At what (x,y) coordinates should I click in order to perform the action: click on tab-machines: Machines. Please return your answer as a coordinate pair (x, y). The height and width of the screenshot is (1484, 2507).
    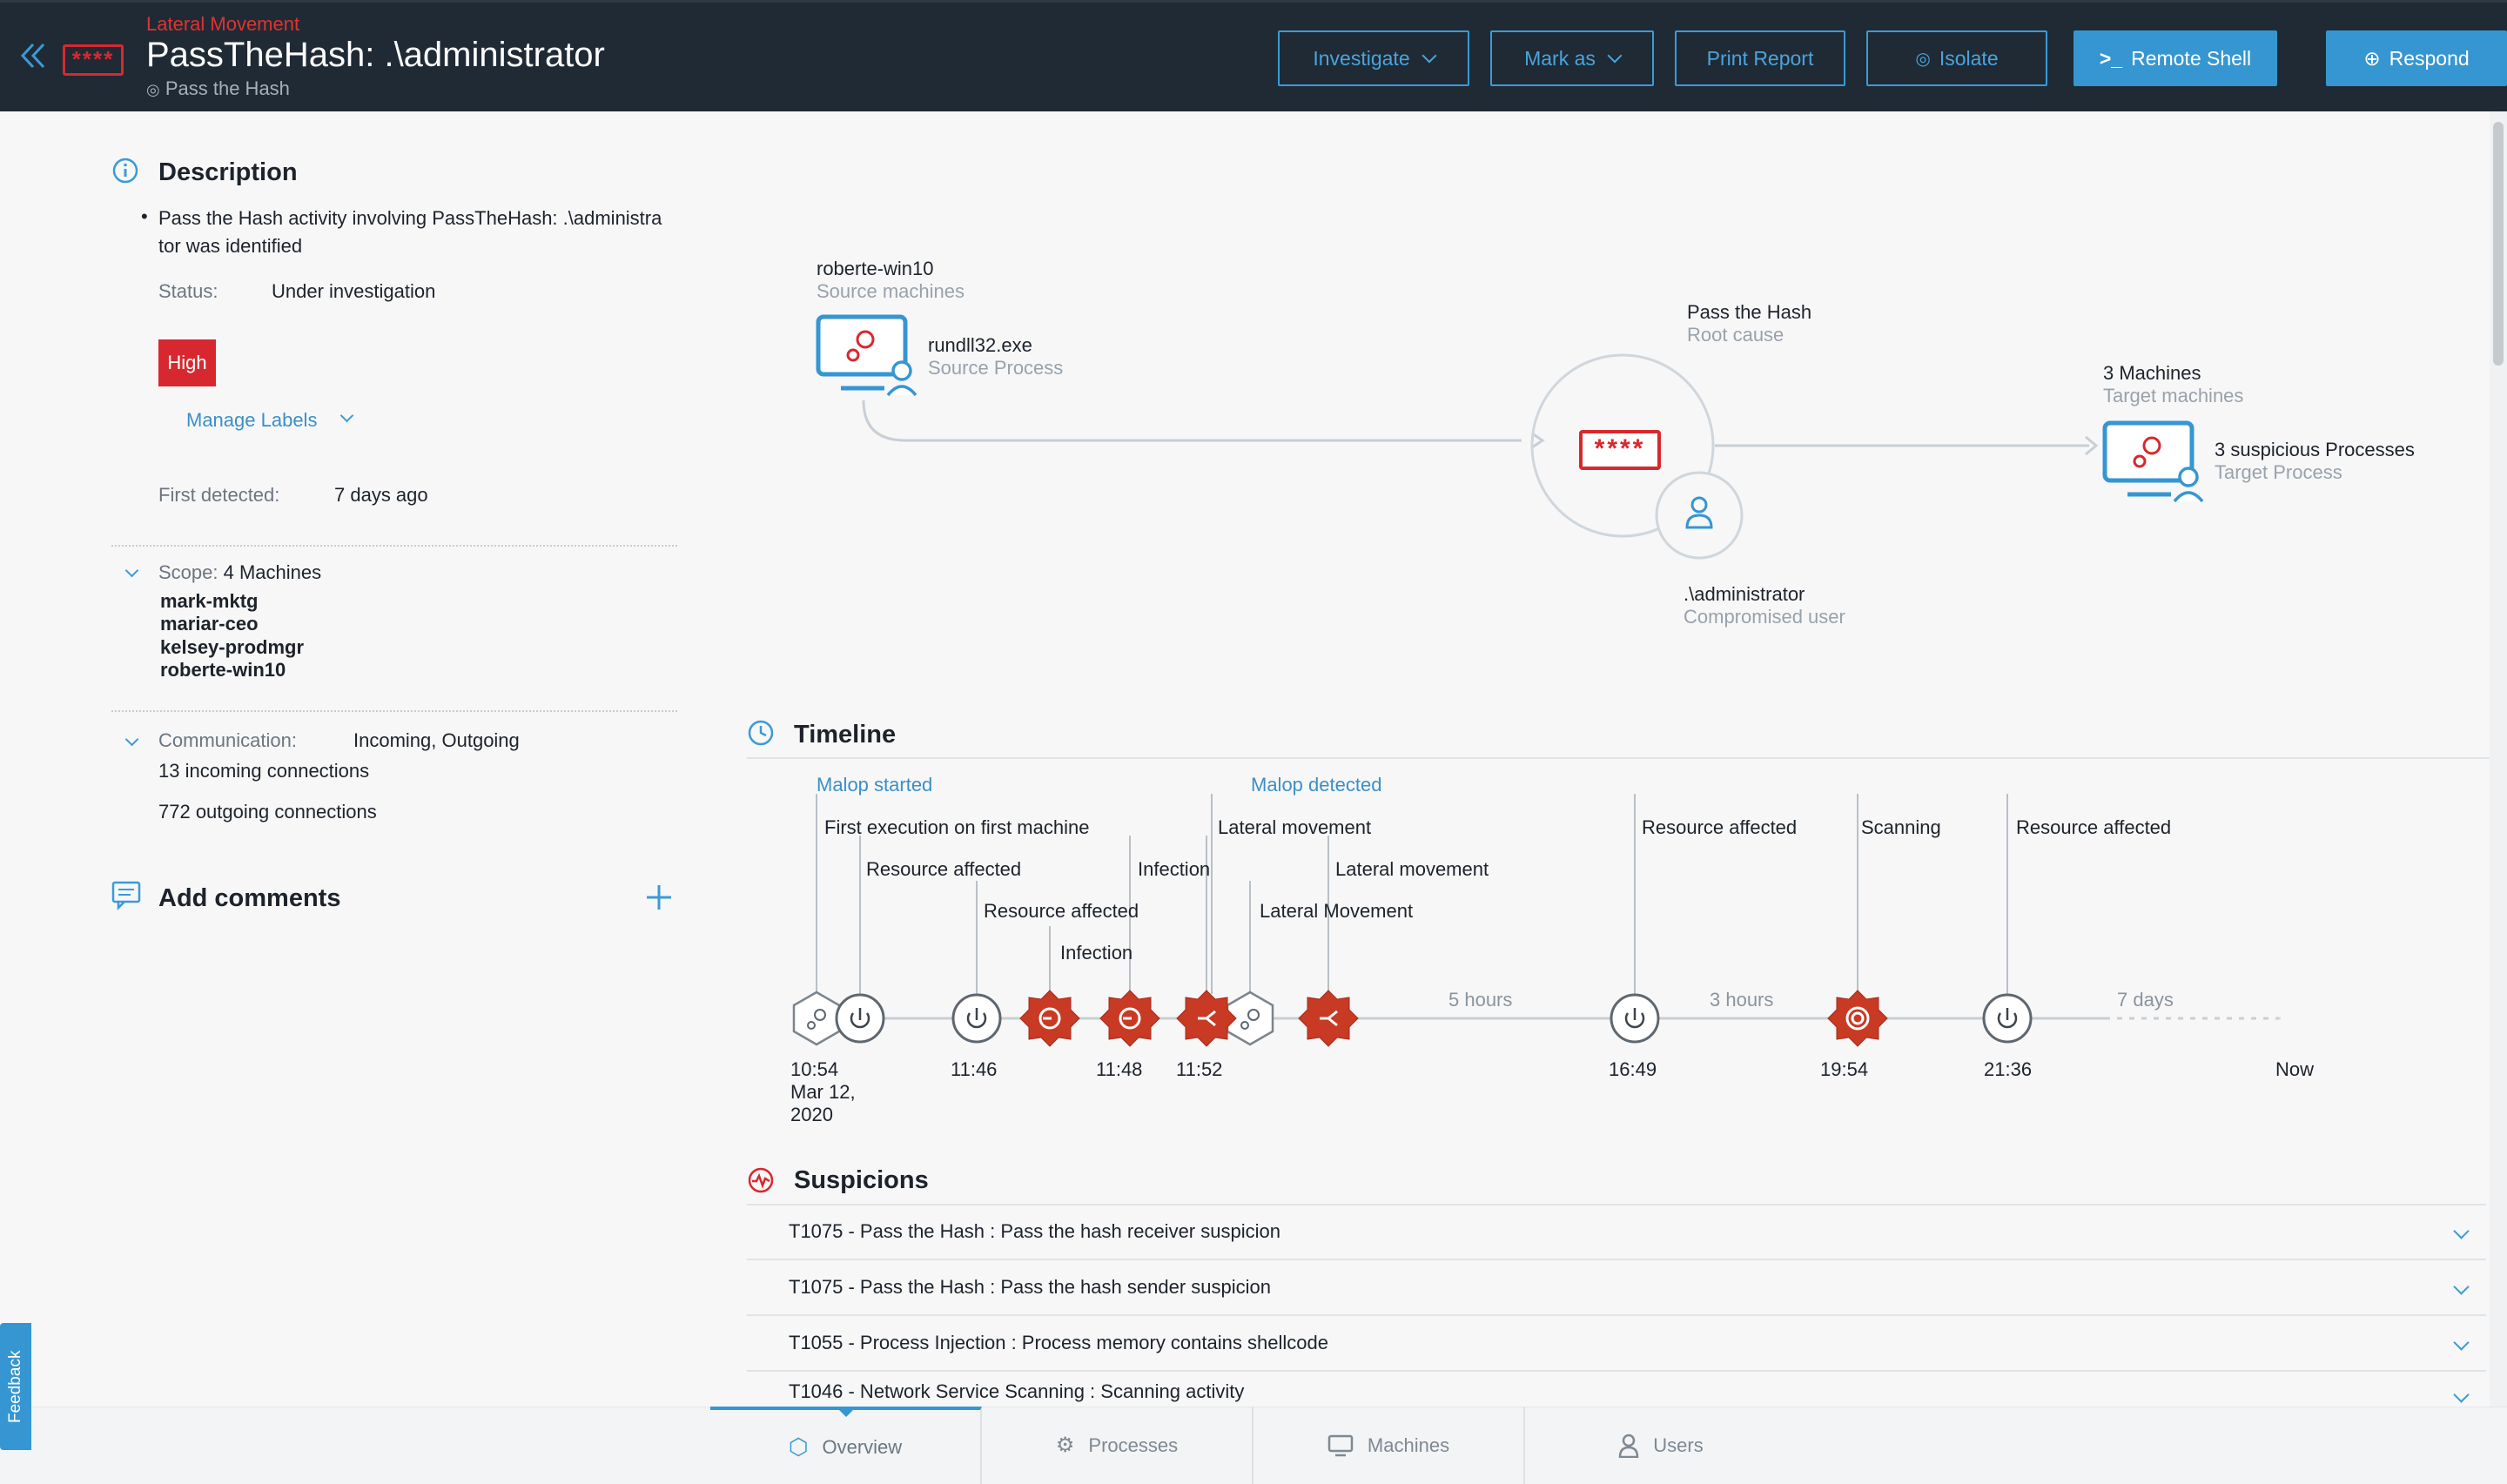
    Looking at the image, I should click on (1389, 1445).